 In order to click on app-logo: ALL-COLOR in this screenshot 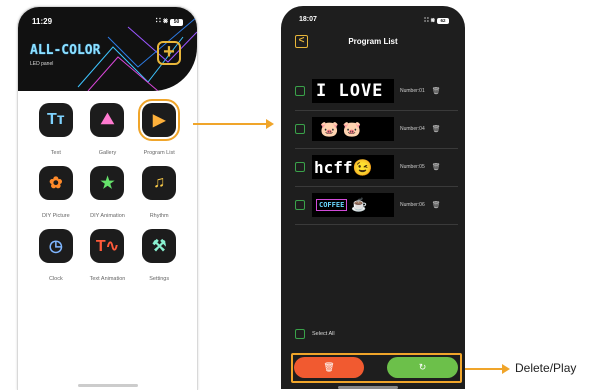, I will do `click(65, 50)`.